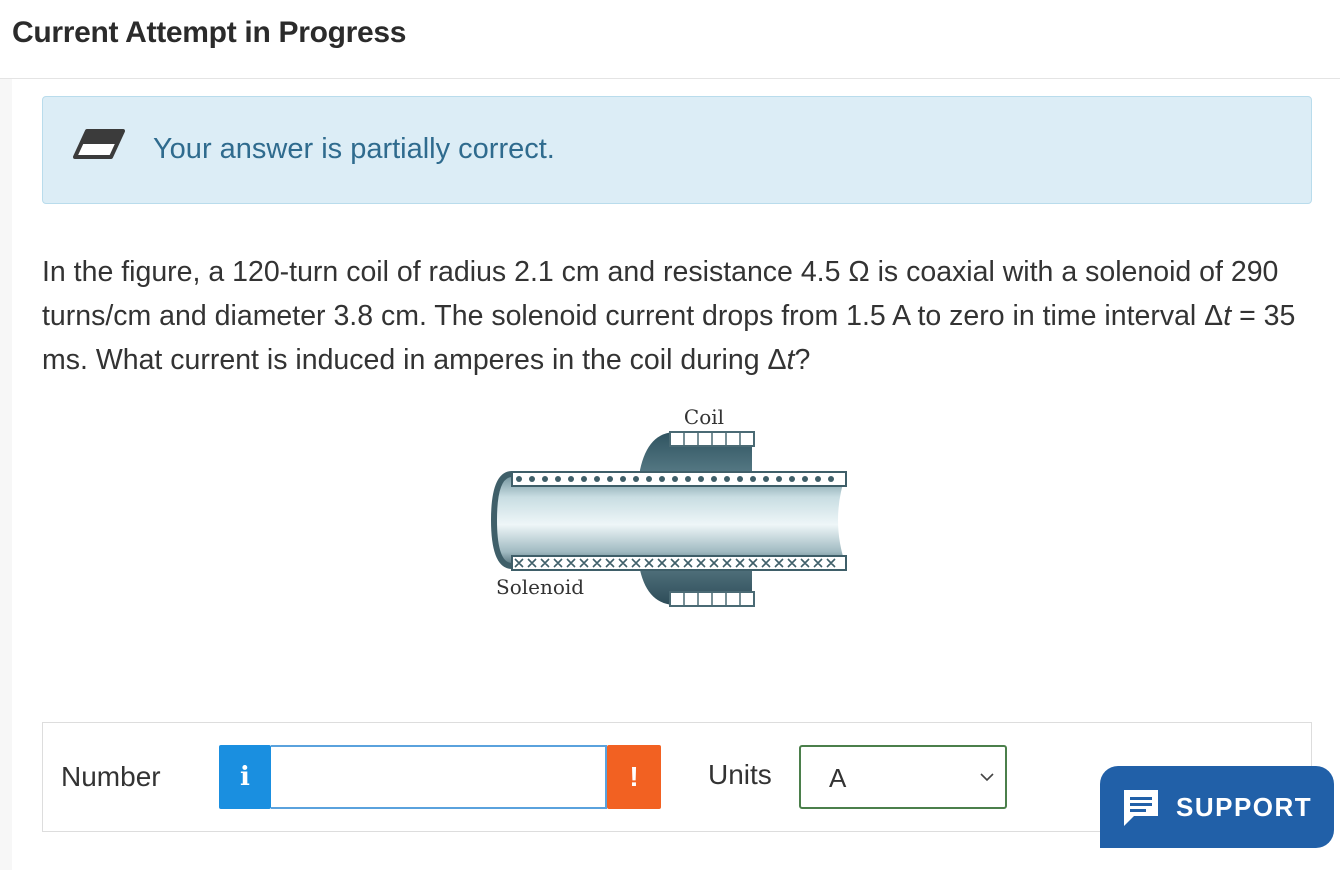 The width and height of the screenshot is (1340, 870). Describe the element at coordinates (354, 149) in the screenshot. I see `feedback-message: Your answer is partially correct.` at that location.